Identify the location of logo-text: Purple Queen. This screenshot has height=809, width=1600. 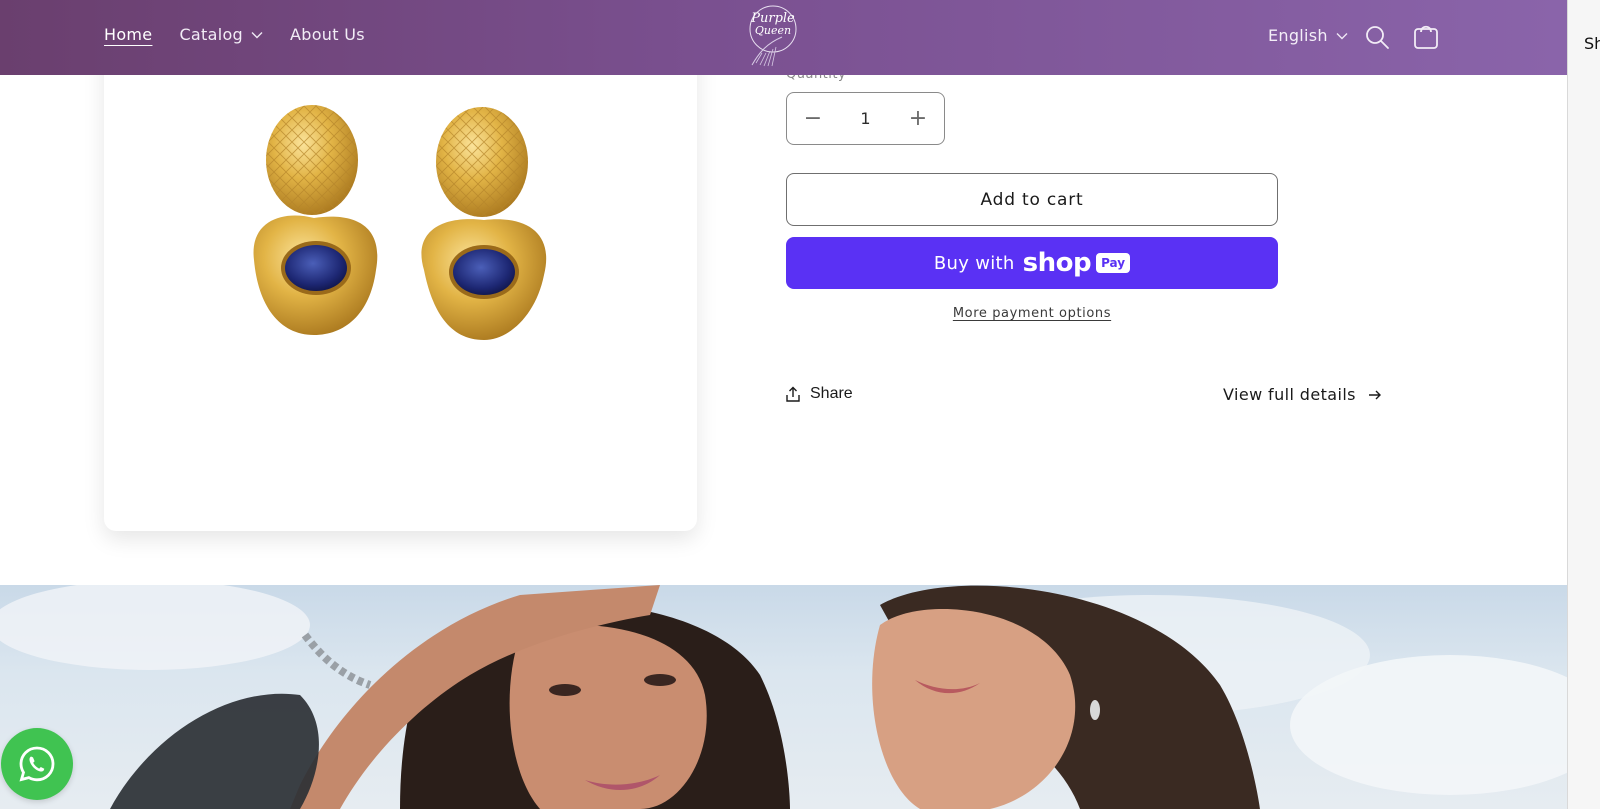
(773, 24).